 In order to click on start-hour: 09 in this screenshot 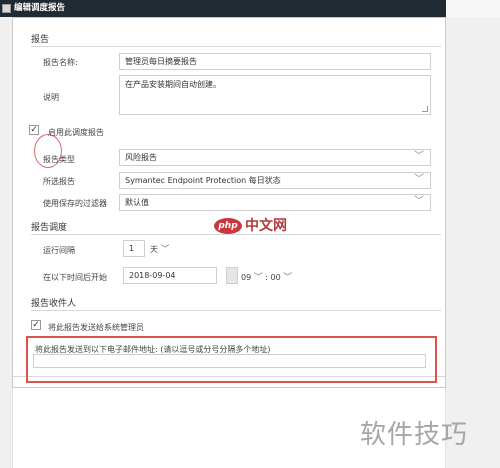, I will do `click(246, 277)`.